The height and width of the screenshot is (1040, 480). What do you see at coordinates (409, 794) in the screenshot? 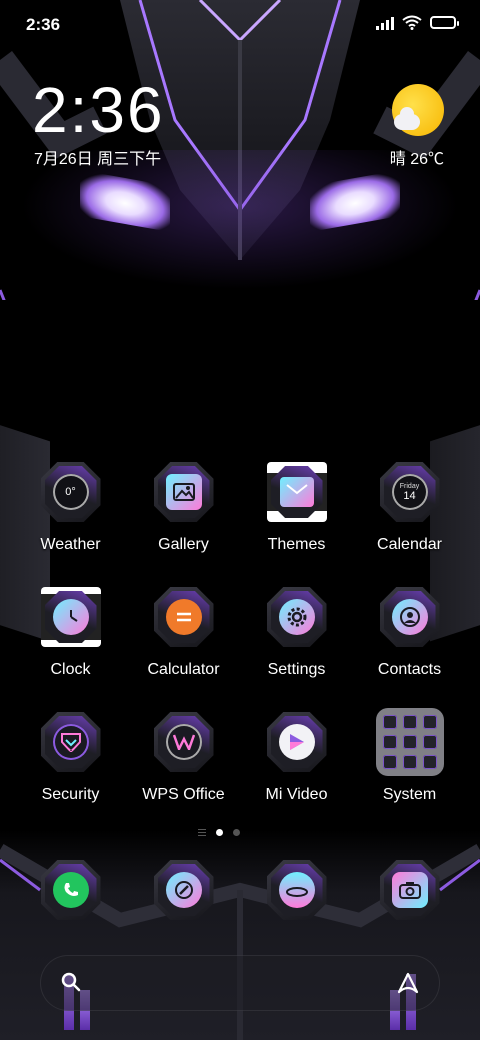
I see `app-label: System` at bounding box center [409, 794].